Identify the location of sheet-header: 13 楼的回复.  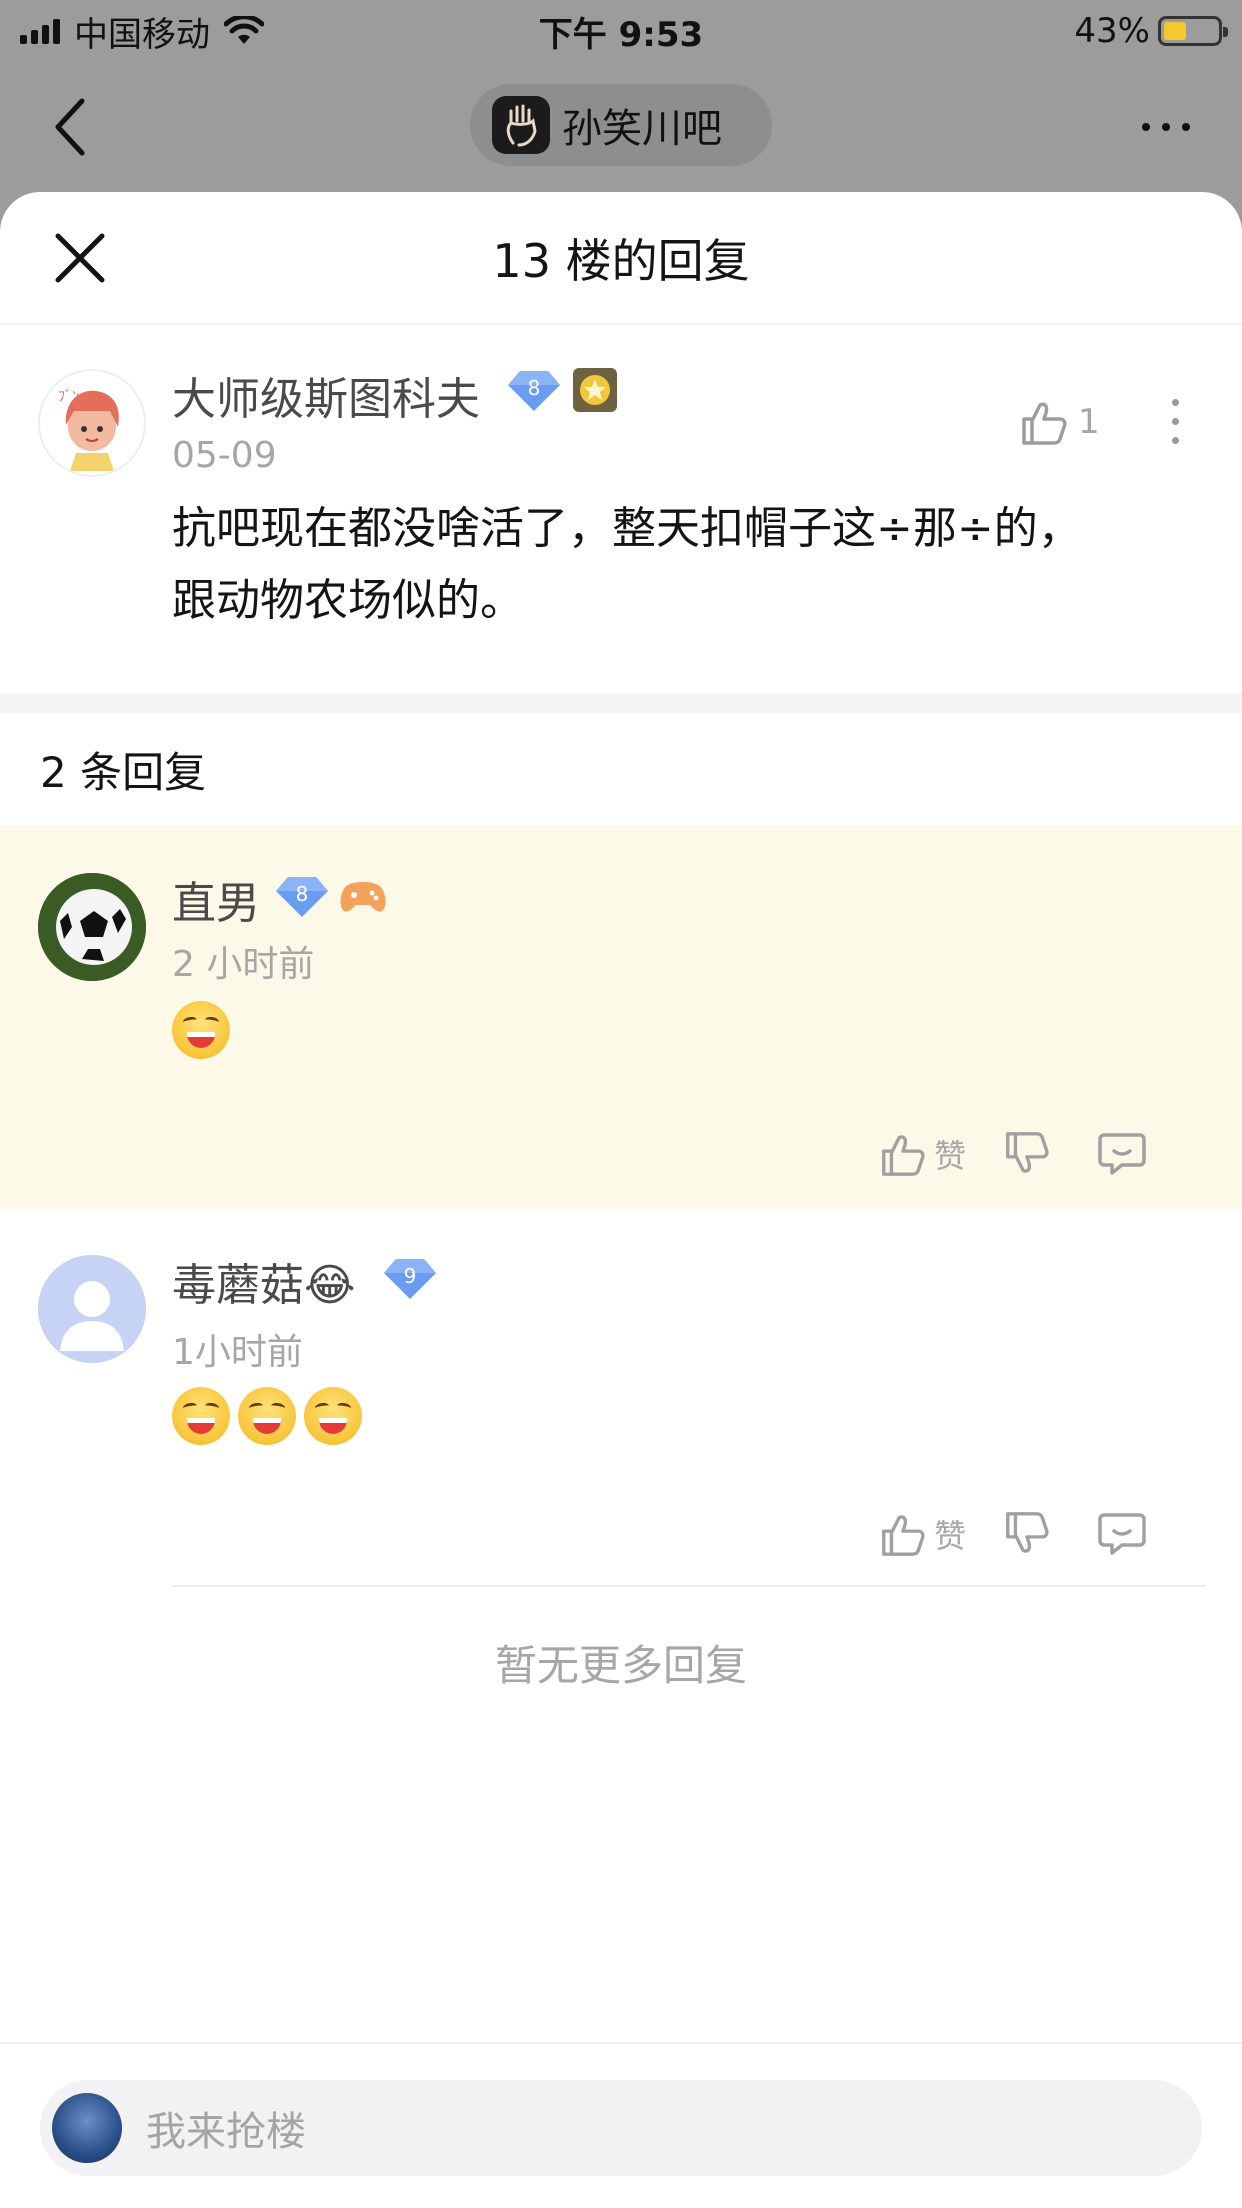
(621, 258).